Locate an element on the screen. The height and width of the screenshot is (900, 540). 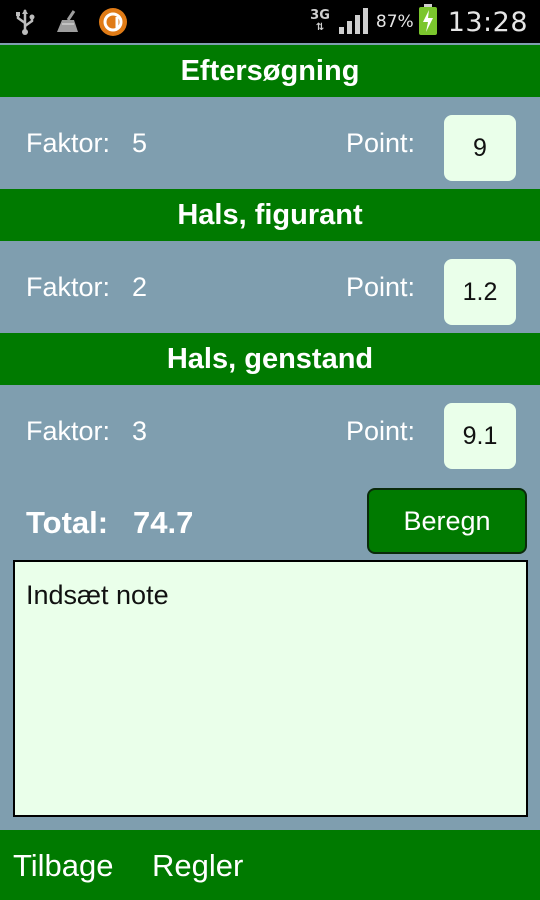
point-input: 1.2 is located at coordinates (480, 292).